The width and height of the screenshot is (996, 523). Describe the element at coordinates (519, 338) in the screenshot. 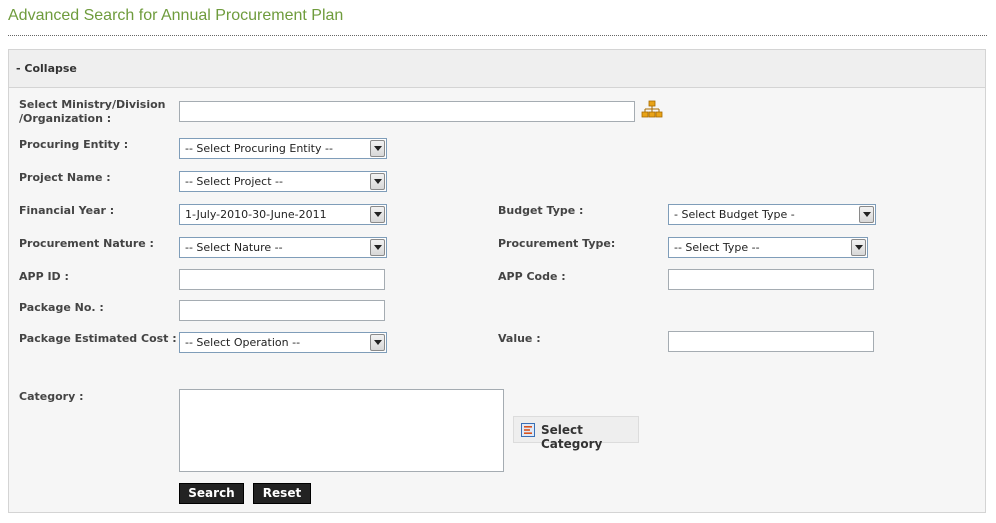

I see `value-label: Value :` at that location.